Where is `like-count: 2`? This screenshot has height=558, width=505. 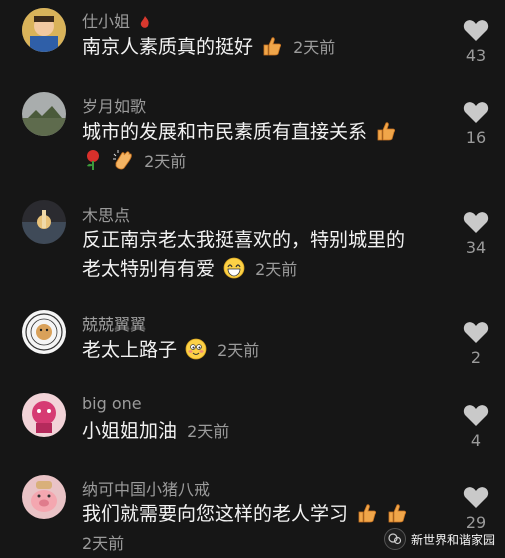 like-count: 2 is located at coordinates (476, 357).